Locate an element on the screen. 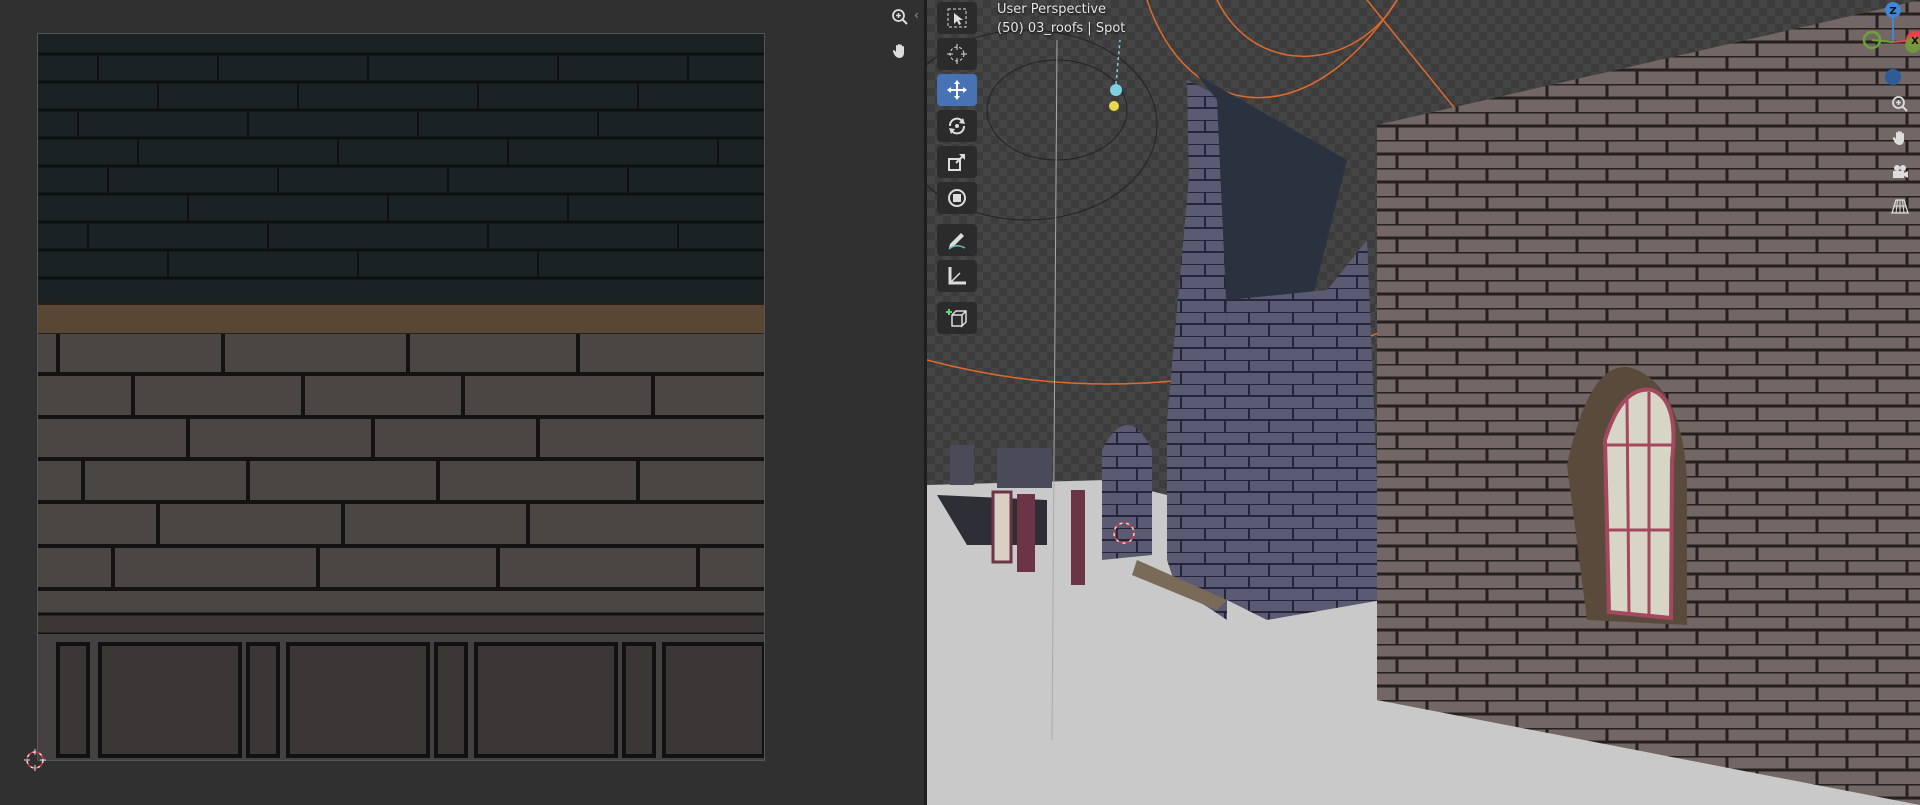  move-tool is located at coordinates (957, 90).